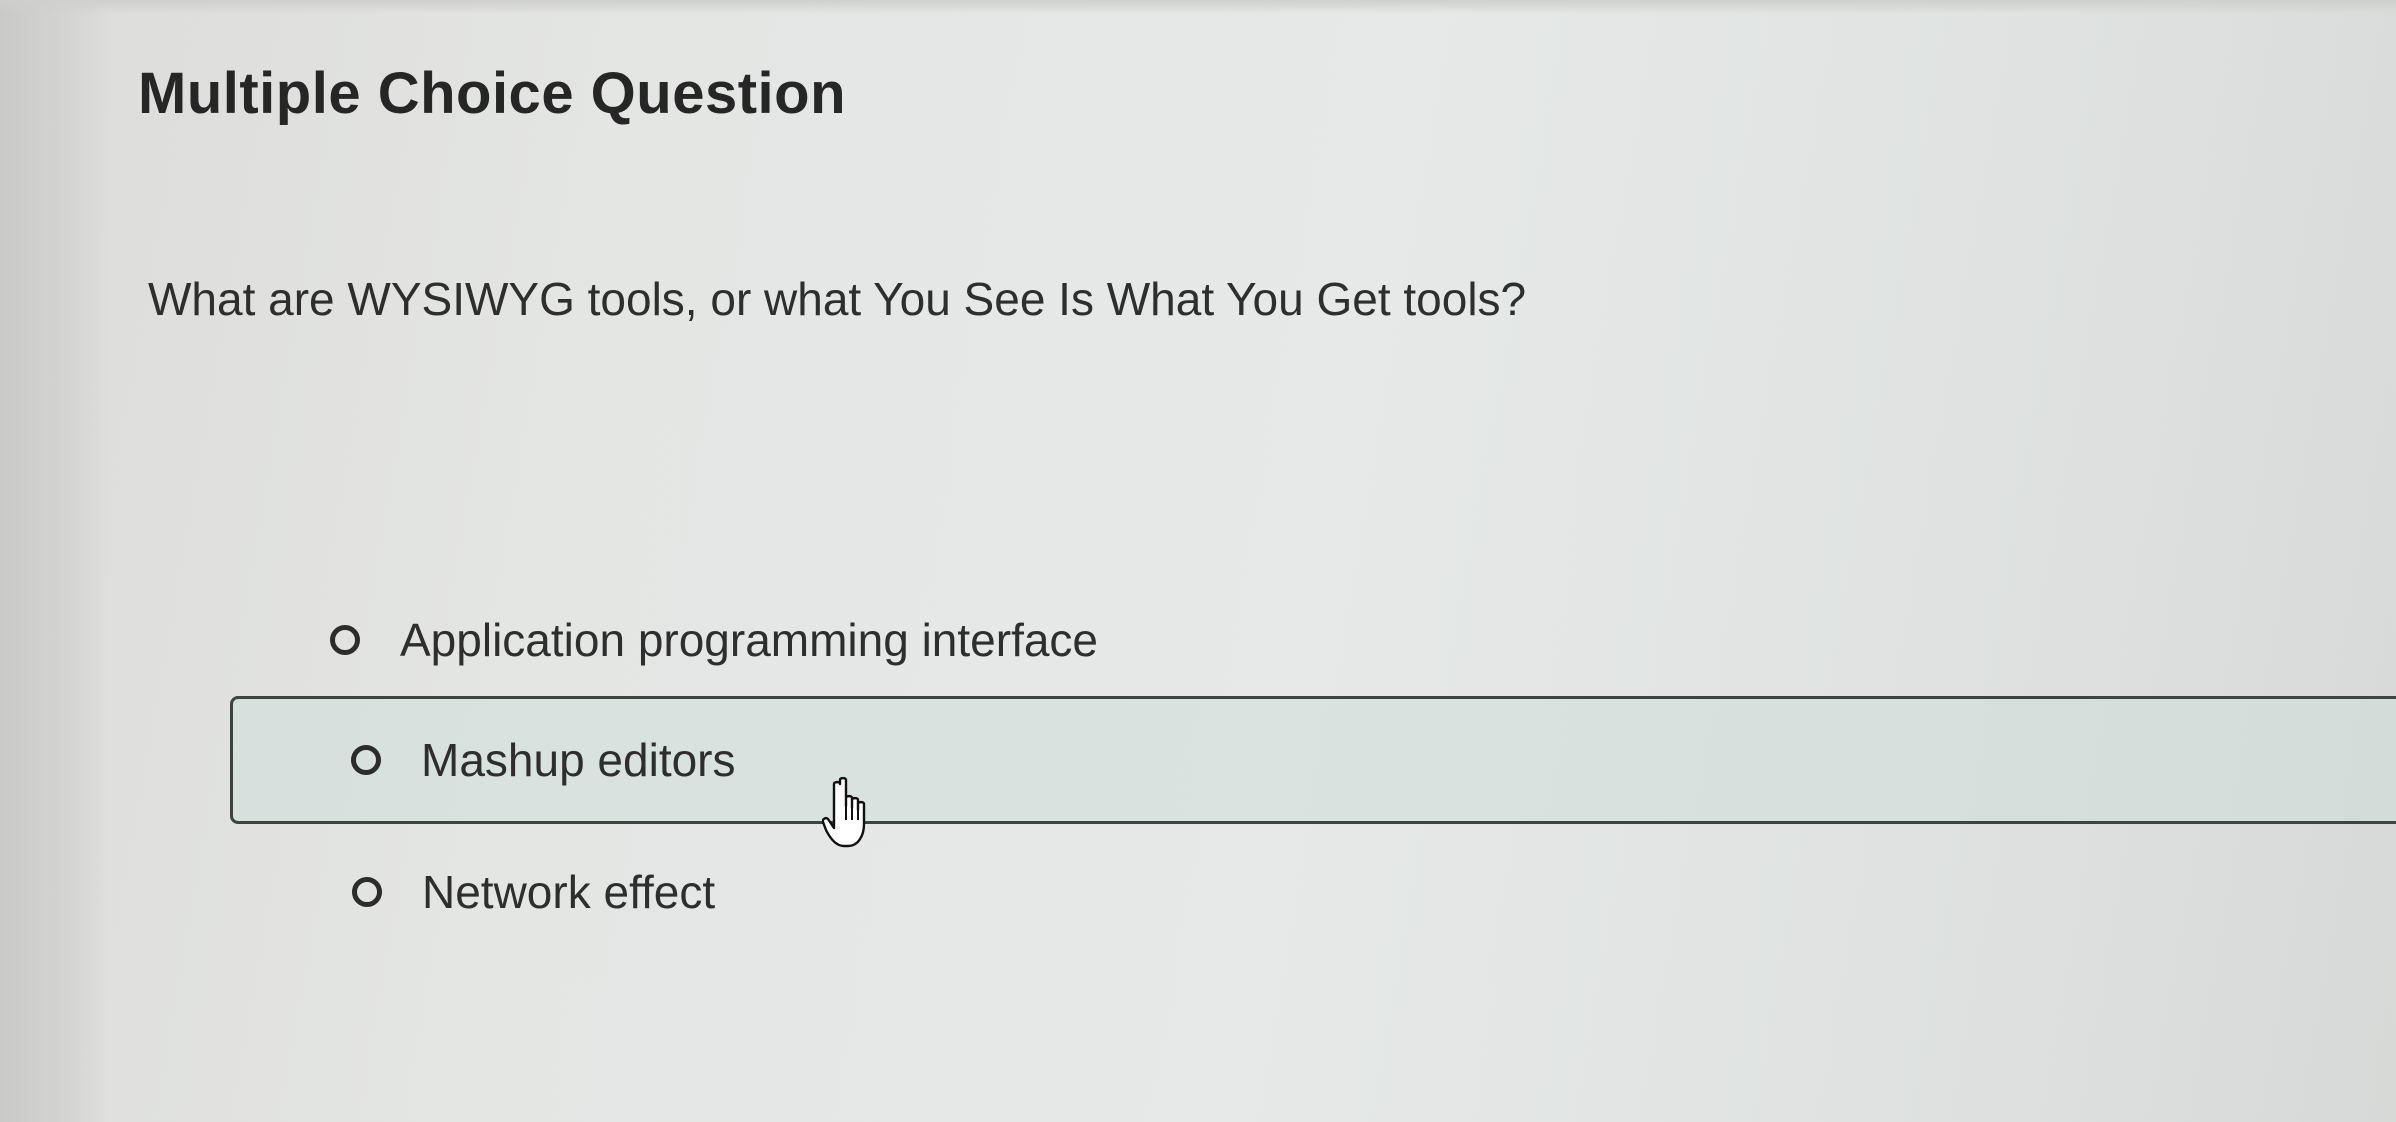  I want to click on answer-option-label: Network effect, so click(569, 892).